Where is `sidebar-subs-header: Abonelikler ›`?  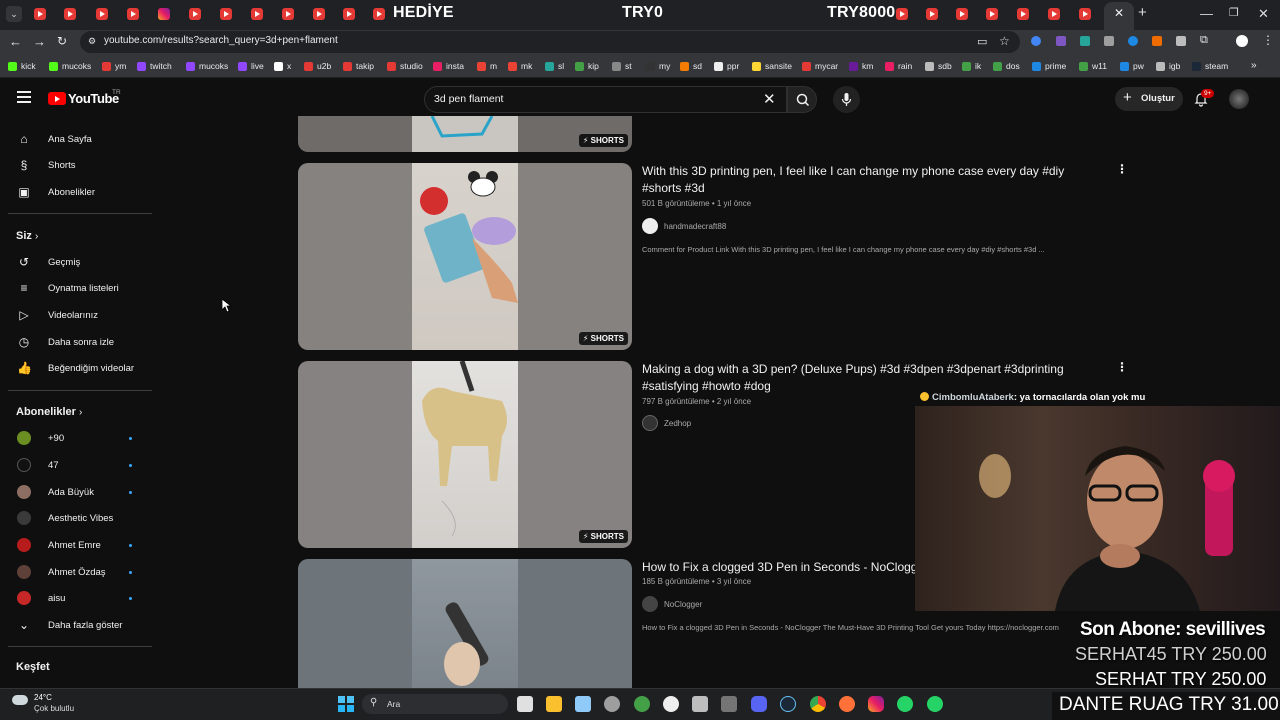 sidebar-subs-header: Abonelikler › is located at coordinates (49, 412).